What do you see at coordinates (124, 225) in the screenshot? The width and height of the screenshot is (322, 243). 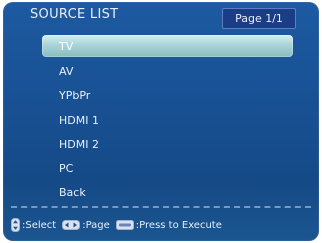 I see `enter-key-icon` at bounding box center [124, 225].